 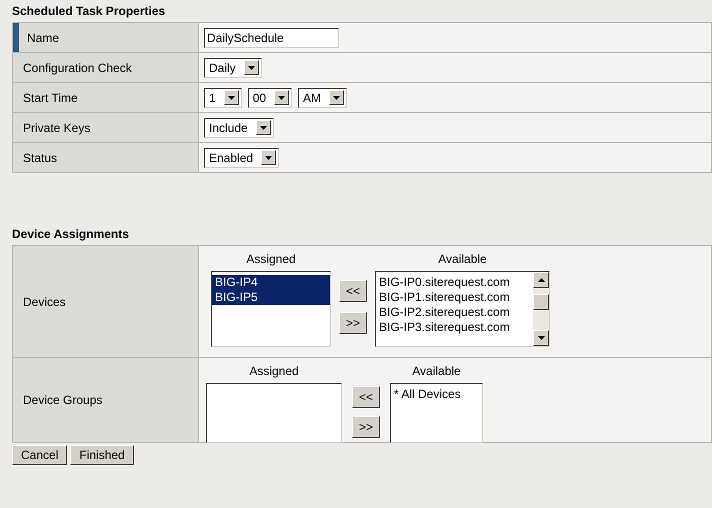 What do you see at coordinates (270, 98) in the screenshot?
I see `dropdown: 00` at bounding box center [270, 98].